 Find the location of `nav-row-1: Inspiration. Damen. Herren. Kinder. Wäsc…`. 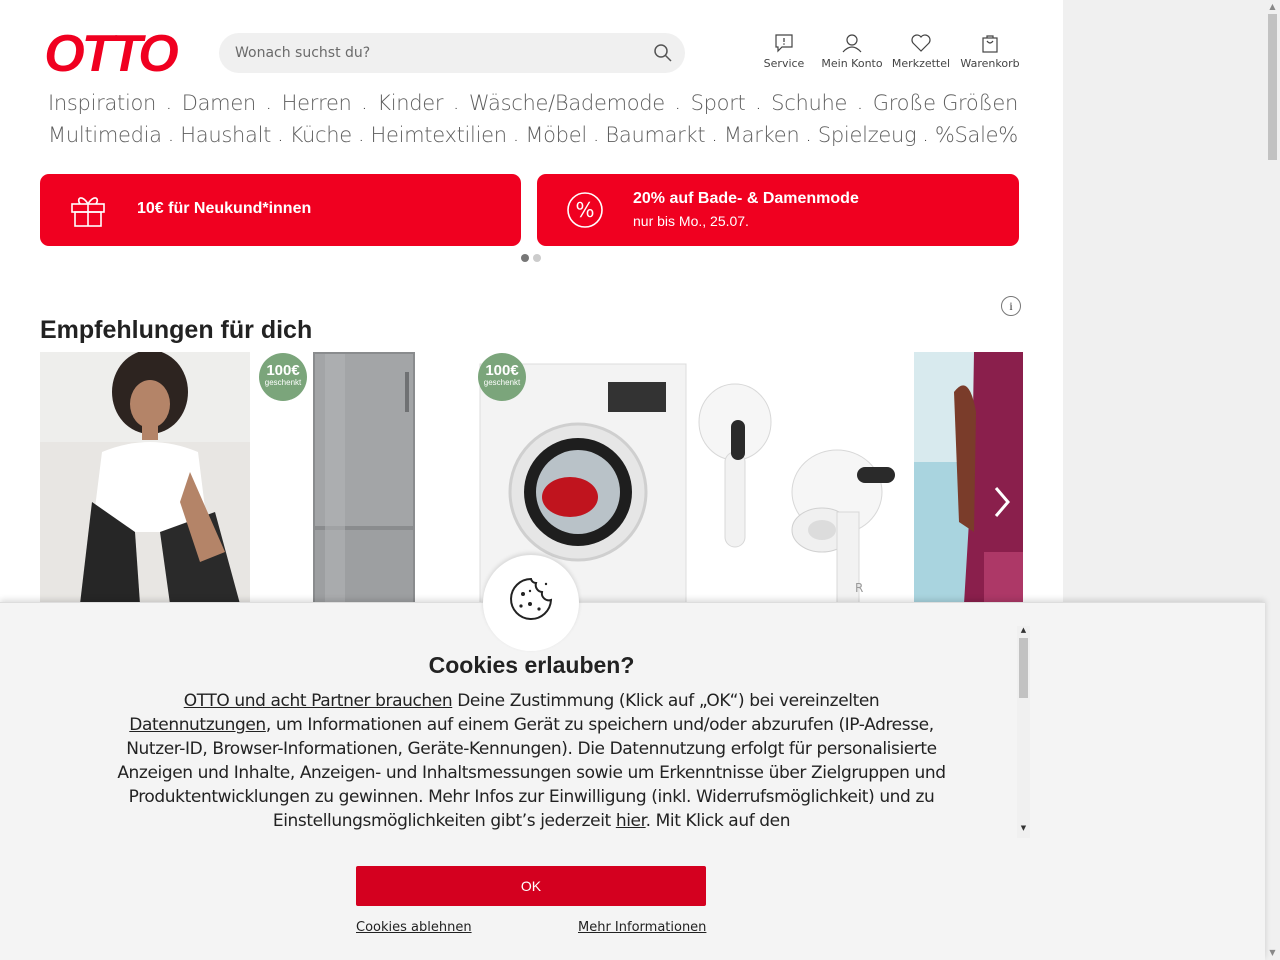

nav-row-1: Inspiration. Damen. Herren. Kinder. Wäsc… is located at coordinates (533, 103).